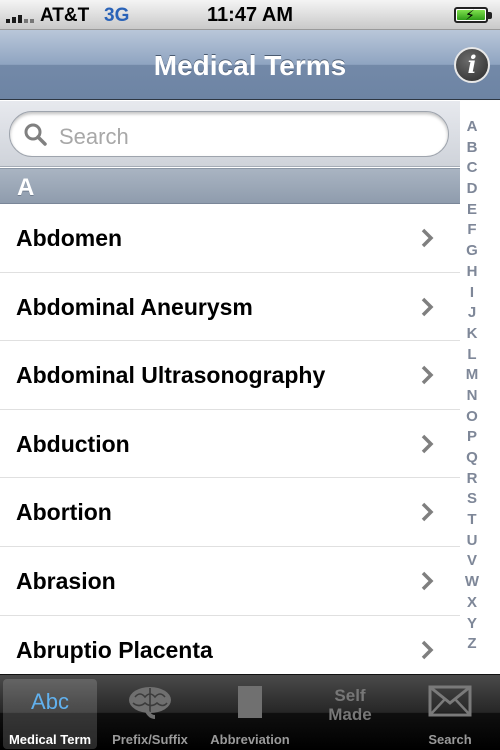  I want to click on index-letter: G, so click(472, 251).